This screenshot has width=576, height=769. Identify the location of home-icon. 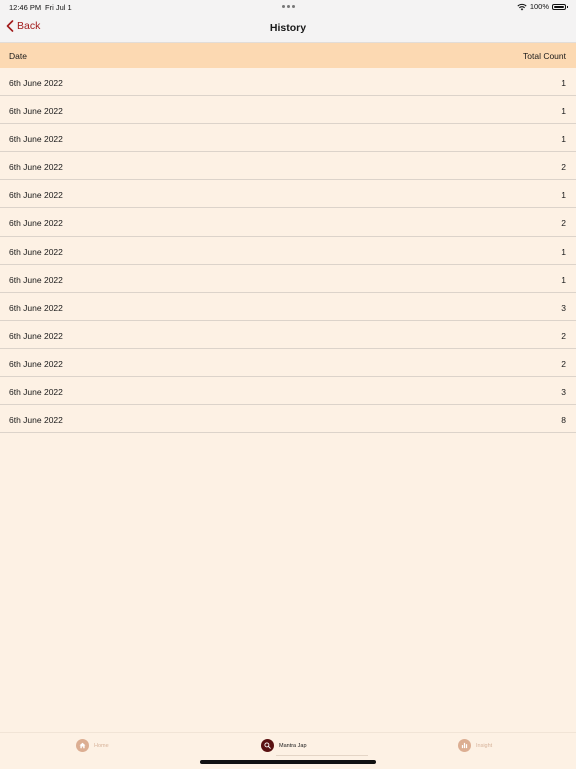
(82, 745).